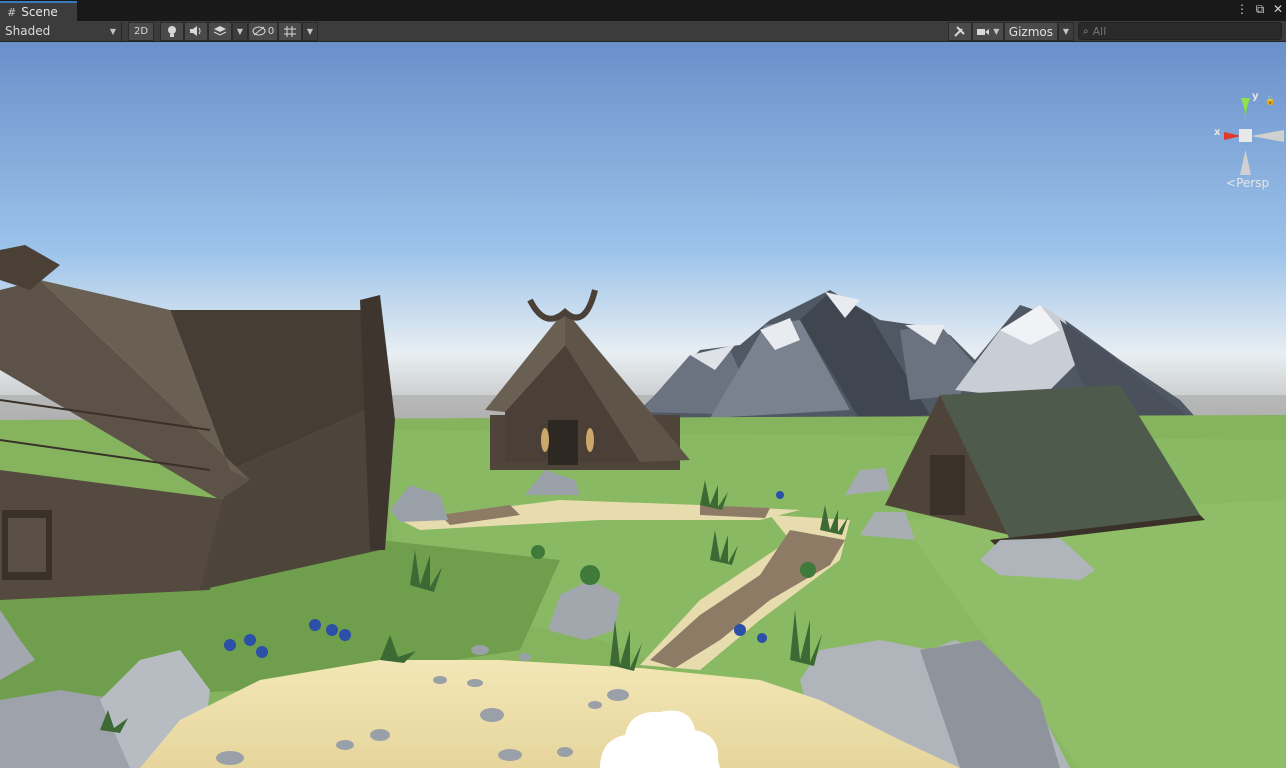 Image resolution: width=1286 pixels, height=768 pixels. What do you see at coordinates (1241, 145) in the screenshot?
I see `orientation-gizmo: x y 🔒 <Persp` at bounding box center [1241, 145].